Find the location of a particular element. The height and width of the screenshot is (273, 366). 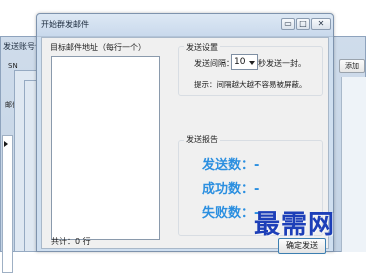

sent-count: 发送数：- is located at coordinates (231, 165).